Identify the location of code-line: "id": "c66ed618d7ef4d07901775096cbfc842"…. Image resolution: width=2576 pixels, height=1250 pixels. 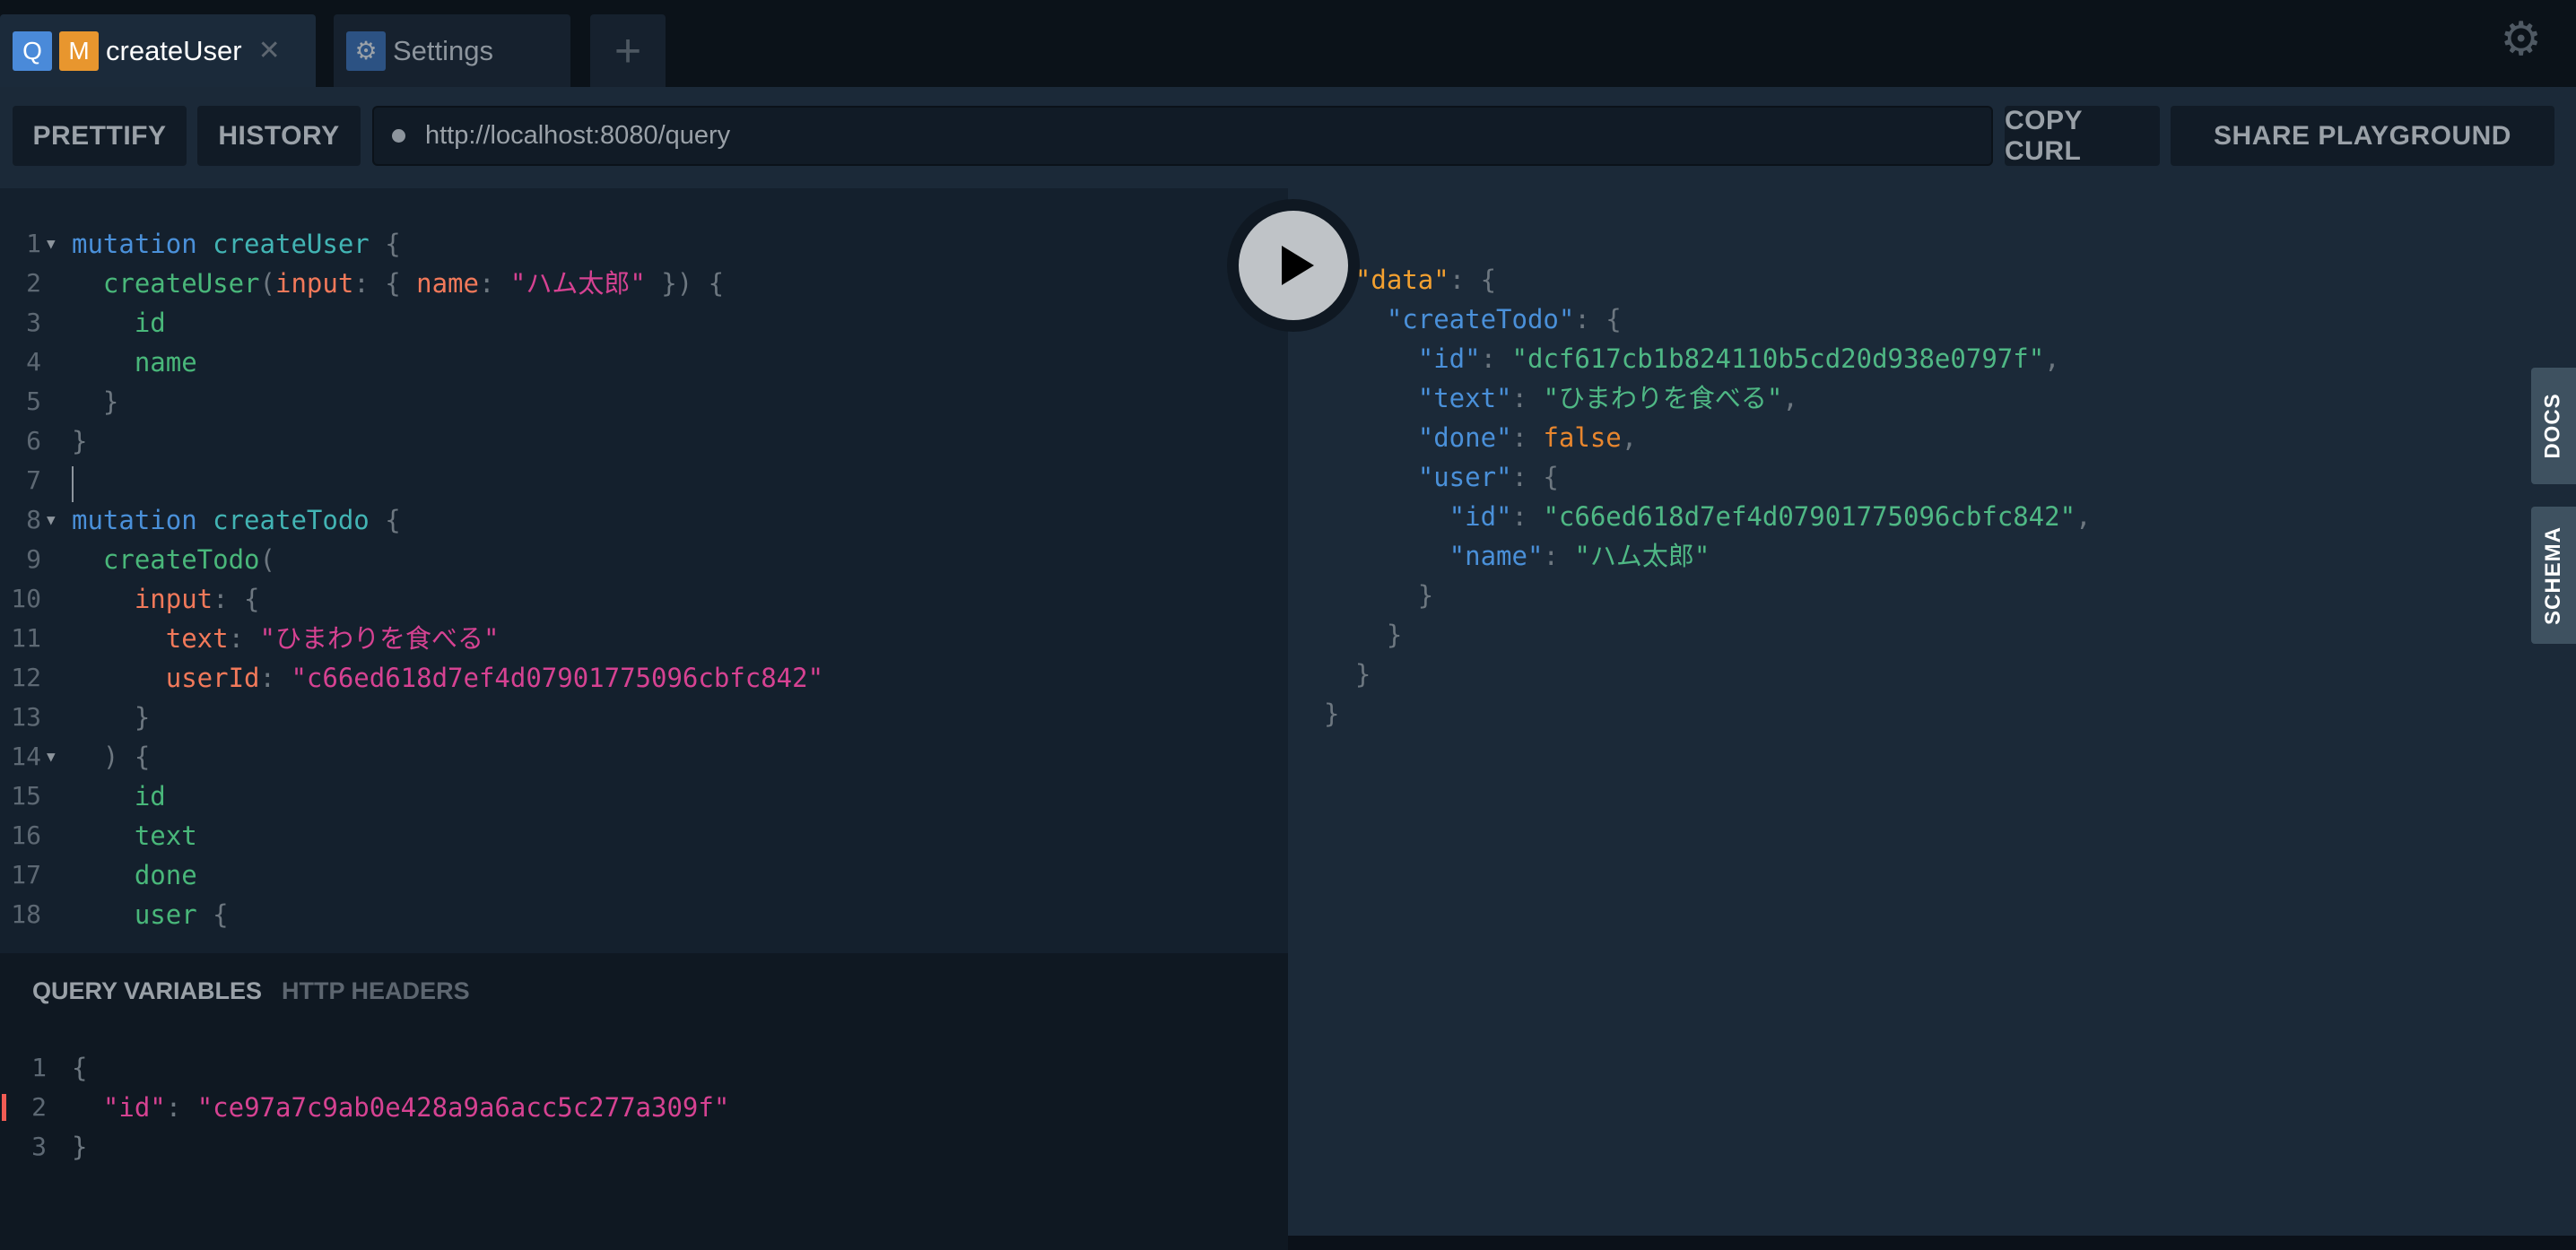
(1950, 516).